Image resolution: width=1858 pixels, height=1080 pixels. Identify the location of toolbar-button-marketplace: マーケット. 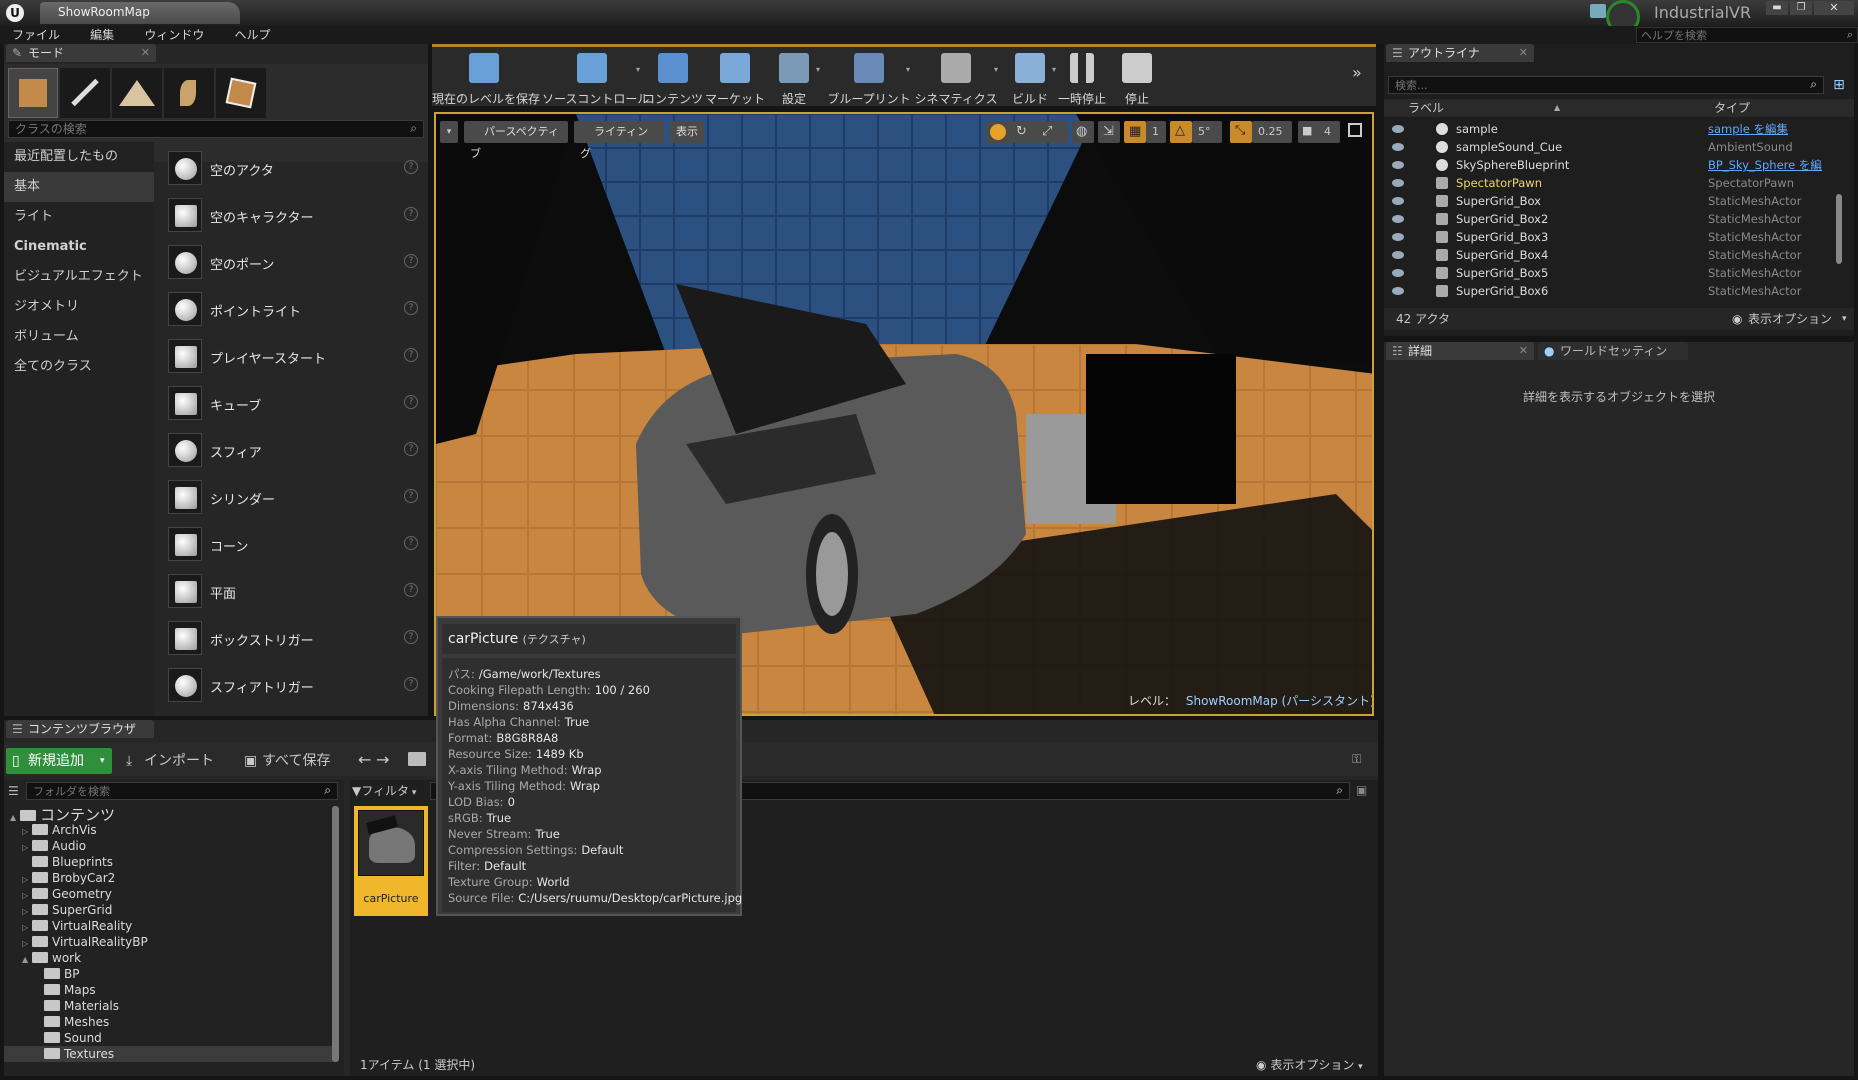
(735, 78).